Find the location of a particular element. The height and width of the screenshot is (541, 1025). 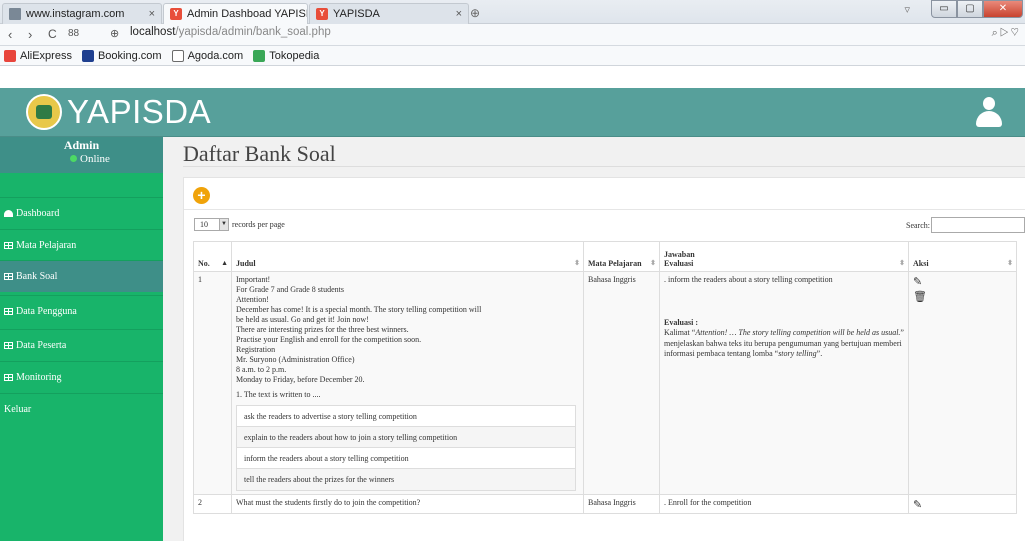

delete-trash-icon: 🗑 is located at coordinates (920, 296).